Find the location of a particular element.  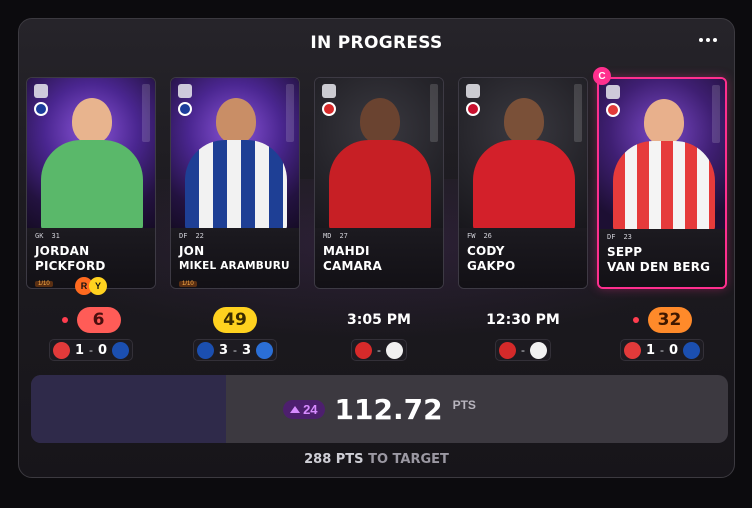

points-to-target: 288 PTS TO TARGET is located at coordinates (376, 459).